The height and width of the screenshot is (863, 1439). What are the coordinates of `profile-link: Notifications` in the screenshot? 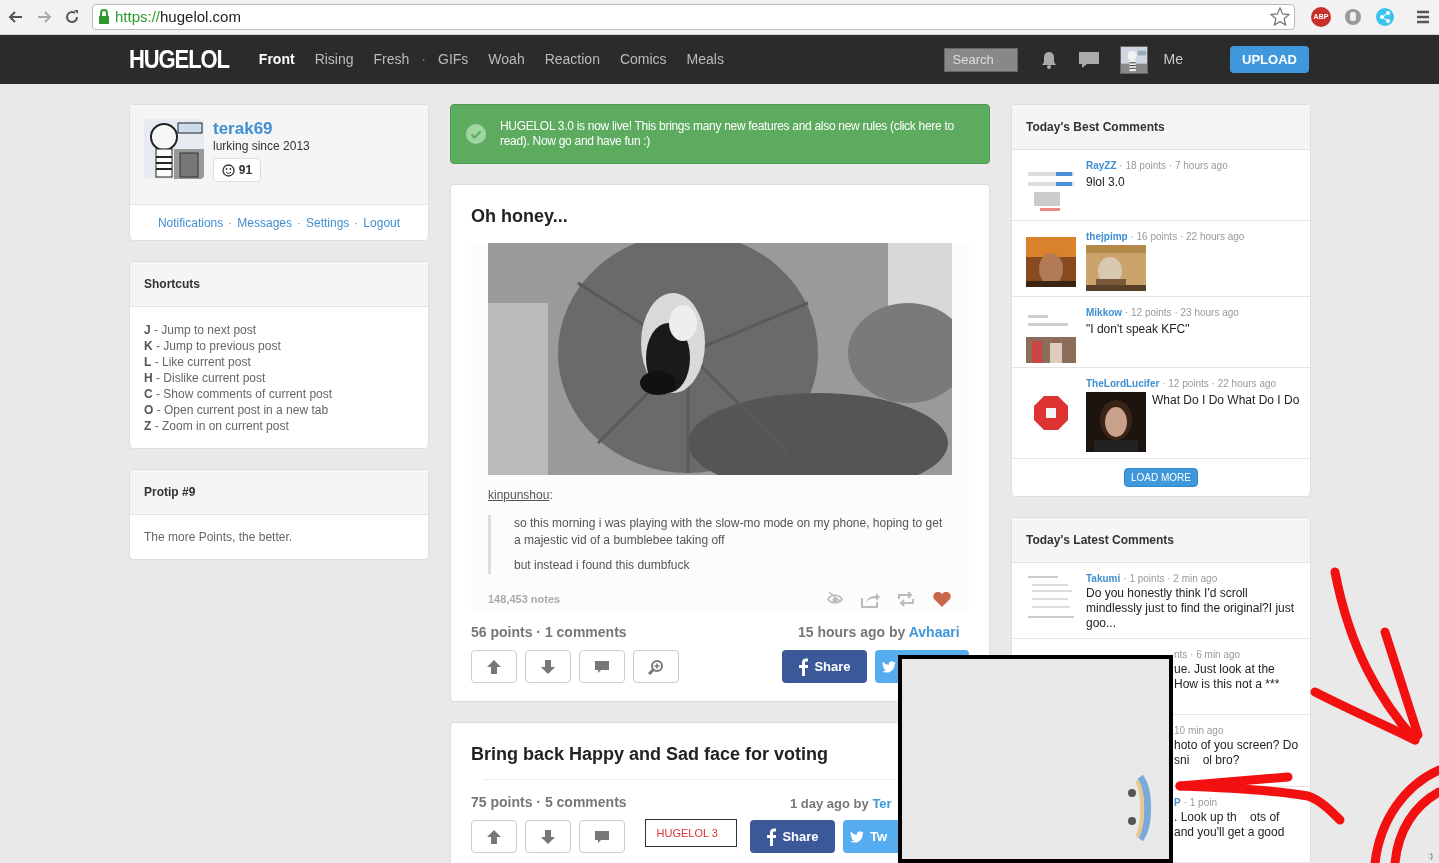 It's located at (190, 222).